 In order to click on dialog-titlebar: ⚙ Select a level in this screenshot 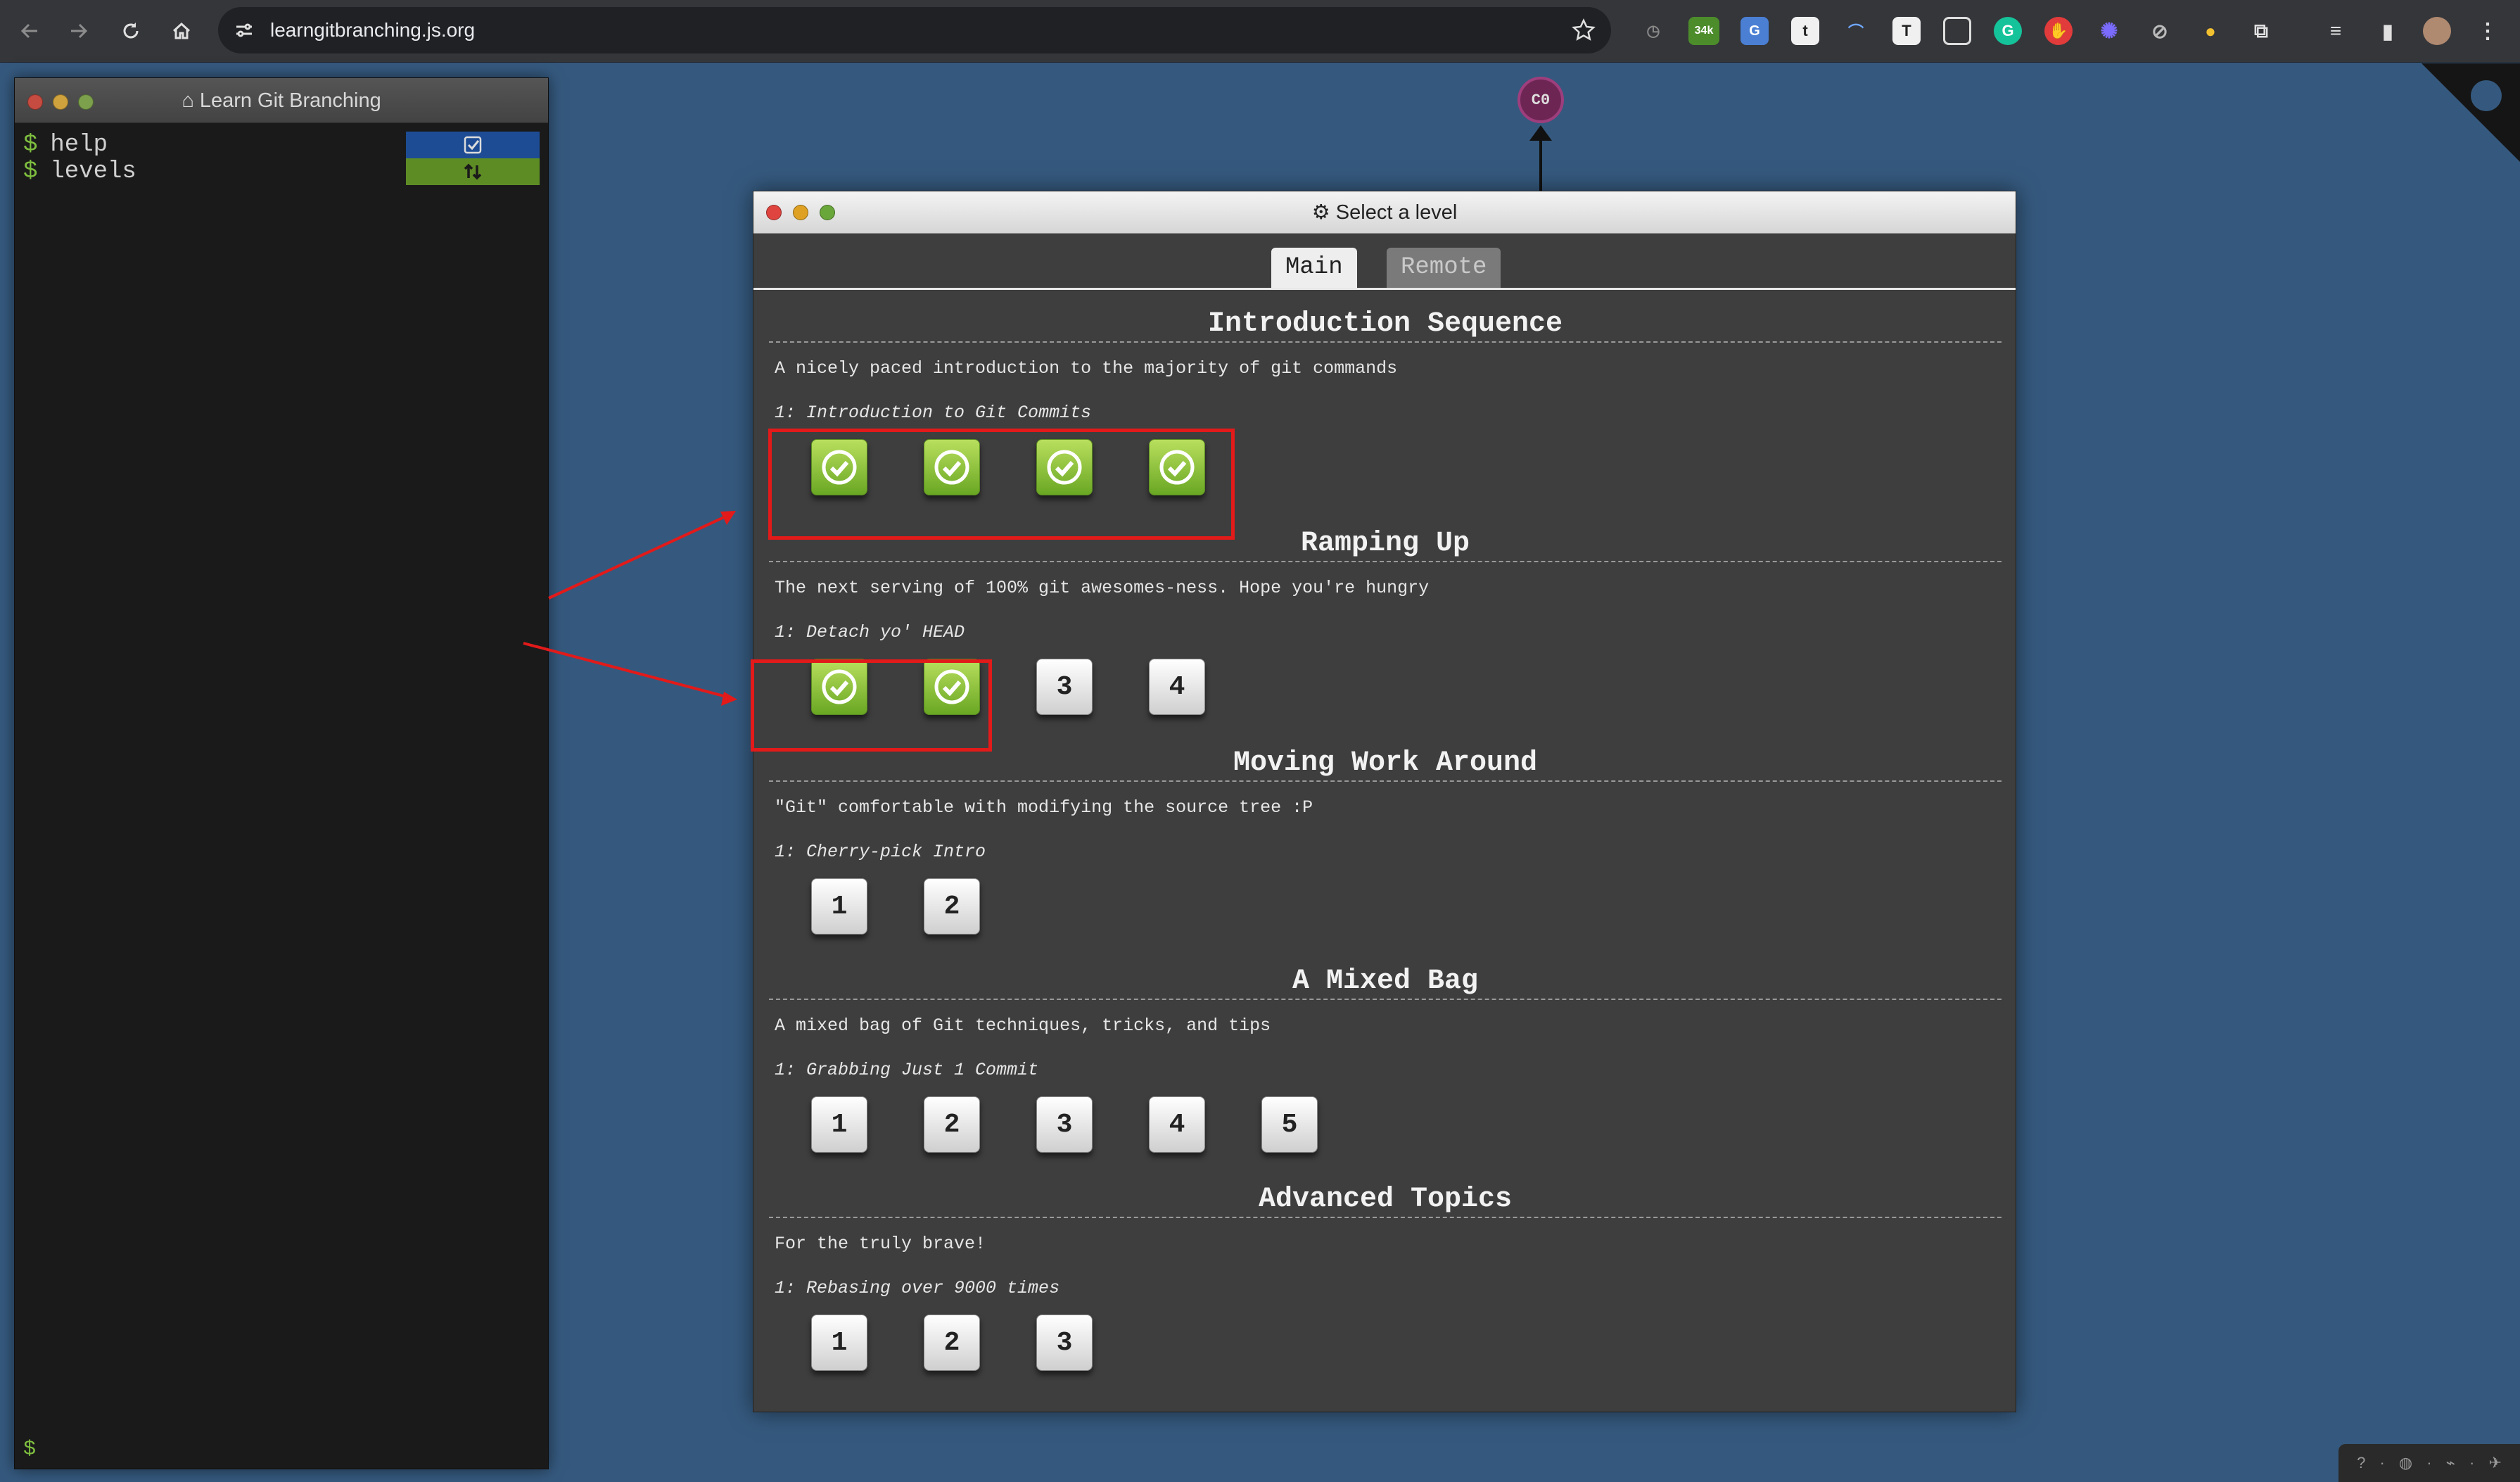, I will do `click(1384, 212)`.